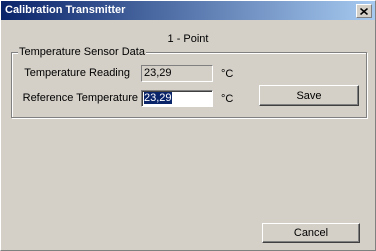 The width and height of the screenshot is (376, 251). I want to click on cancel-button: Cancel, so click(311, 233).